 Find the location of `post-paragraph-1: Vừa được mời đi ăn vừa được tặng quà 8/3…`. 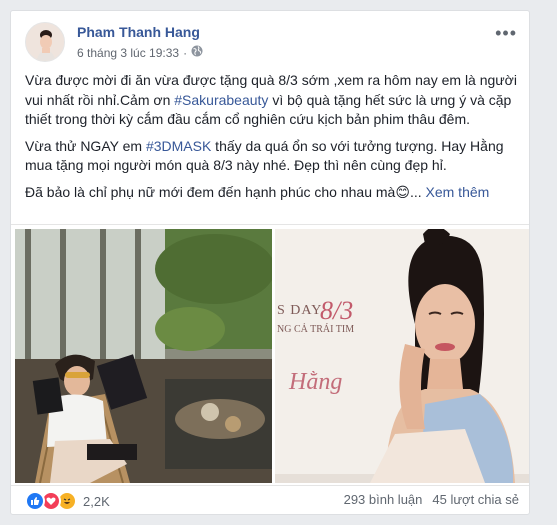

post-paragraph-1: Vừa được mời đi ăn vừa được tặng quà 8/3… is located at coordinates (271, 100).